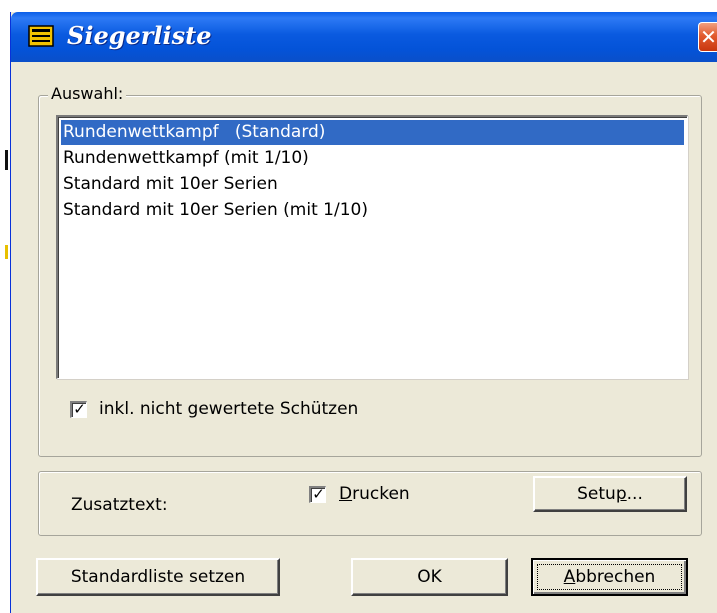 Image resolution: width=717 pixels, height=613 pixels. What do you see at coordinates (429, 577) in the screenshot?
I see `ok-button: OK` at bounding box center [429, 577].